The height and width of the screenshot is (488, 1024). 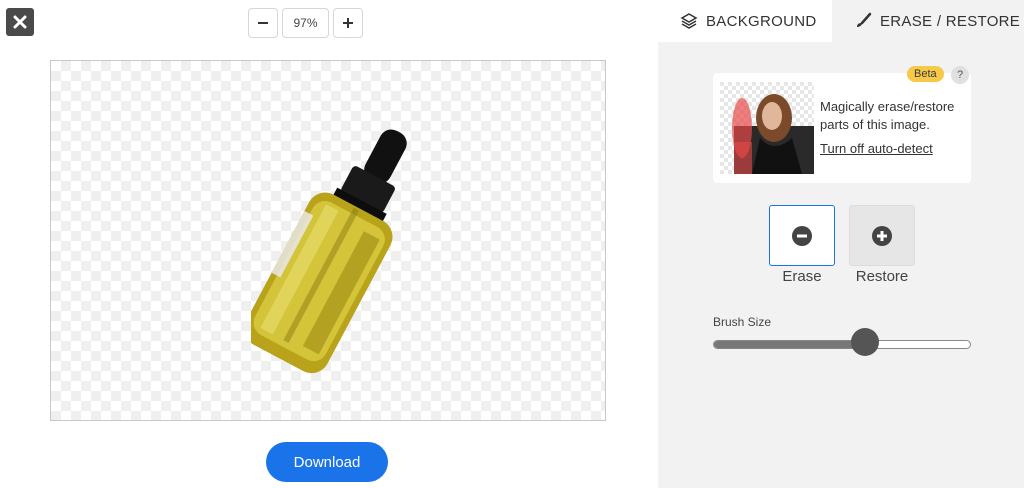 What do you see at coordinates (761, 21) in the screenshot?
I see `tab-background-label: BACKGROUND` at bounding box center [761, 21].